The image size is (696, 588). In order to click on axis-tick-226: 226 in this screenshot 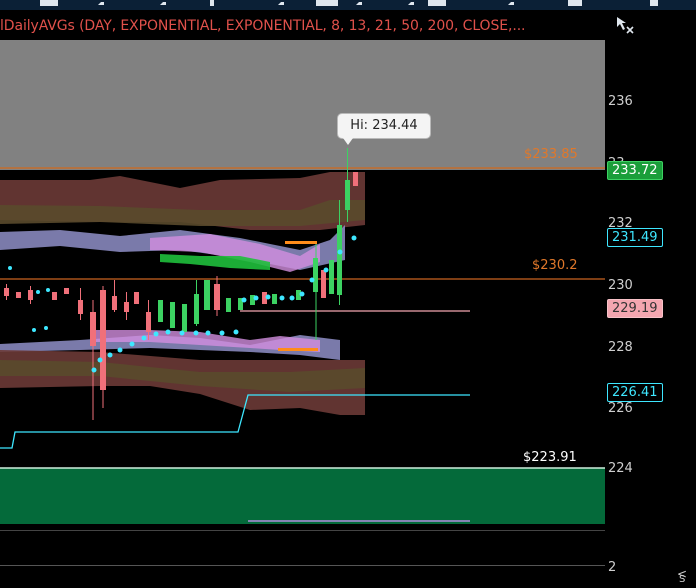, I will do `click(620, 408)`.